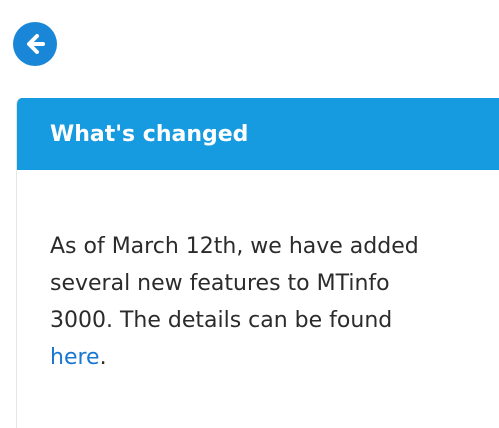 Image resolution: width=499 pixels, height=428 pixels. What do you see at coordinates (75, 357) in the screenshot?
I see `details-link: here` at bounding box center [75, 357].